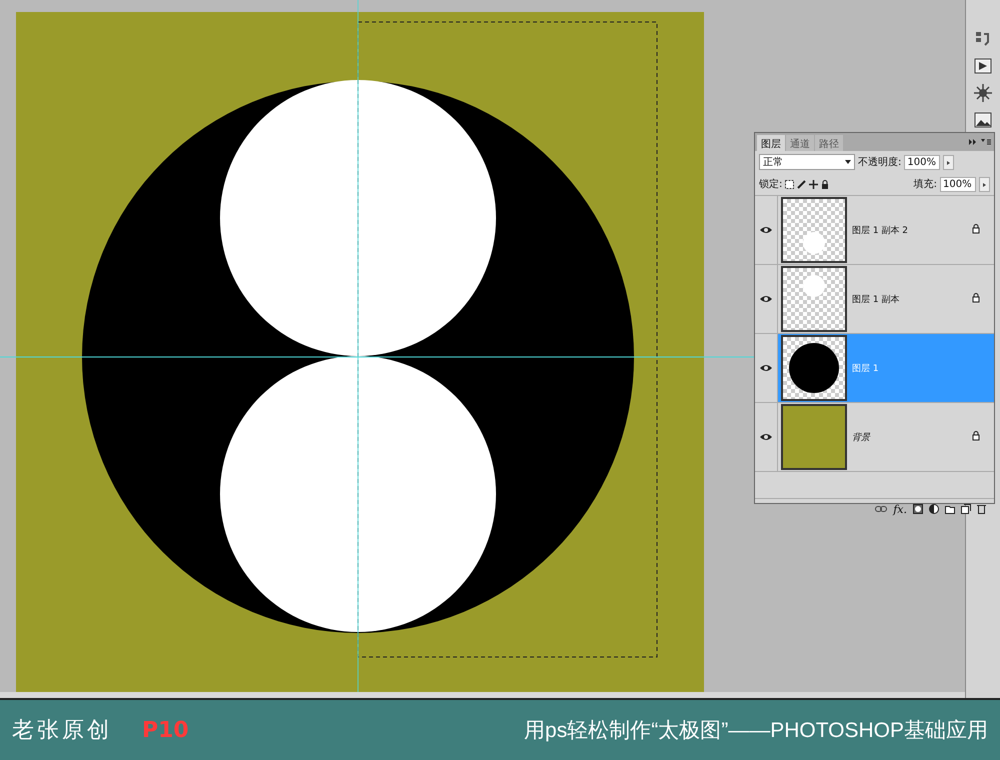  I want to click on blend-mode-value: 正常, so click(773, 162).